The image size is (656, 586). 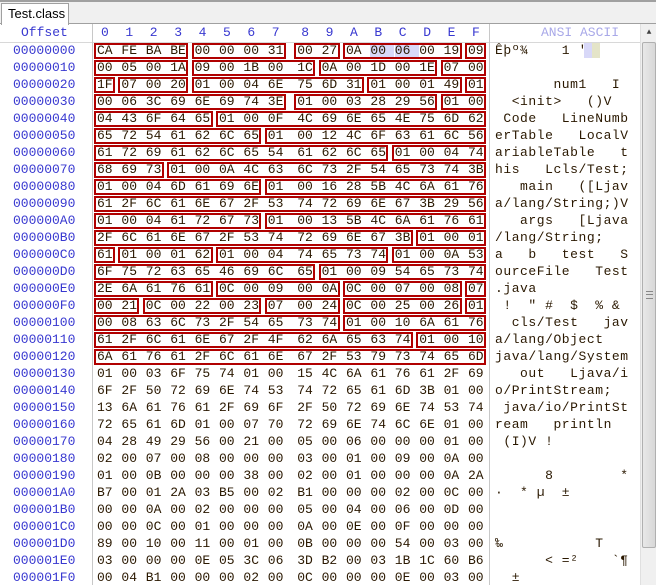 What do you see at coordinates (332, 373) in the screenshot?
I see `hex-byte: 4C` at bounding box center [332, 373].